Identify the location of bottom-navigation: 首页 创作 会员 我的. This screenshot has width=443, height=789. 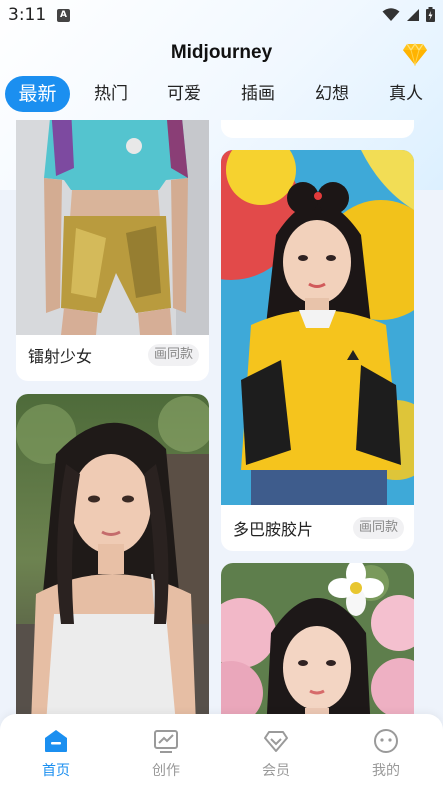
(221, 751).